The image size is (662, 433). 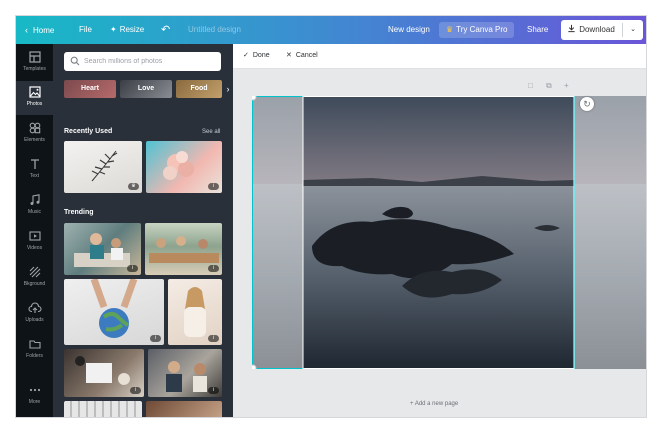 What do you see at coordinates (146, 89) in the screenshot?
I see `chip-love: Love` at bounding box center [146, 89].